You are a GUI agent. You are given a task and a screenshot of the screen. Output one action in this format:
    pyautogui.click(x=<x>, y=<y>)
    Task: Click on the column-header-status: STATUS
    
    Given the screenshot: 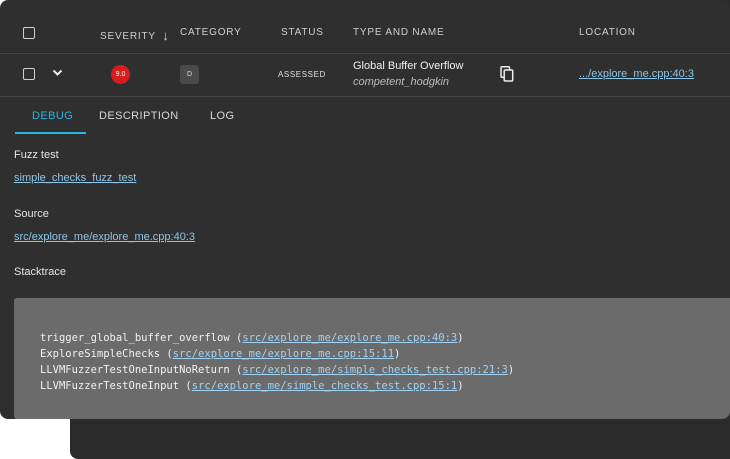 What is the action you would take?
    pyautogui.click(x=302, y=32)
    